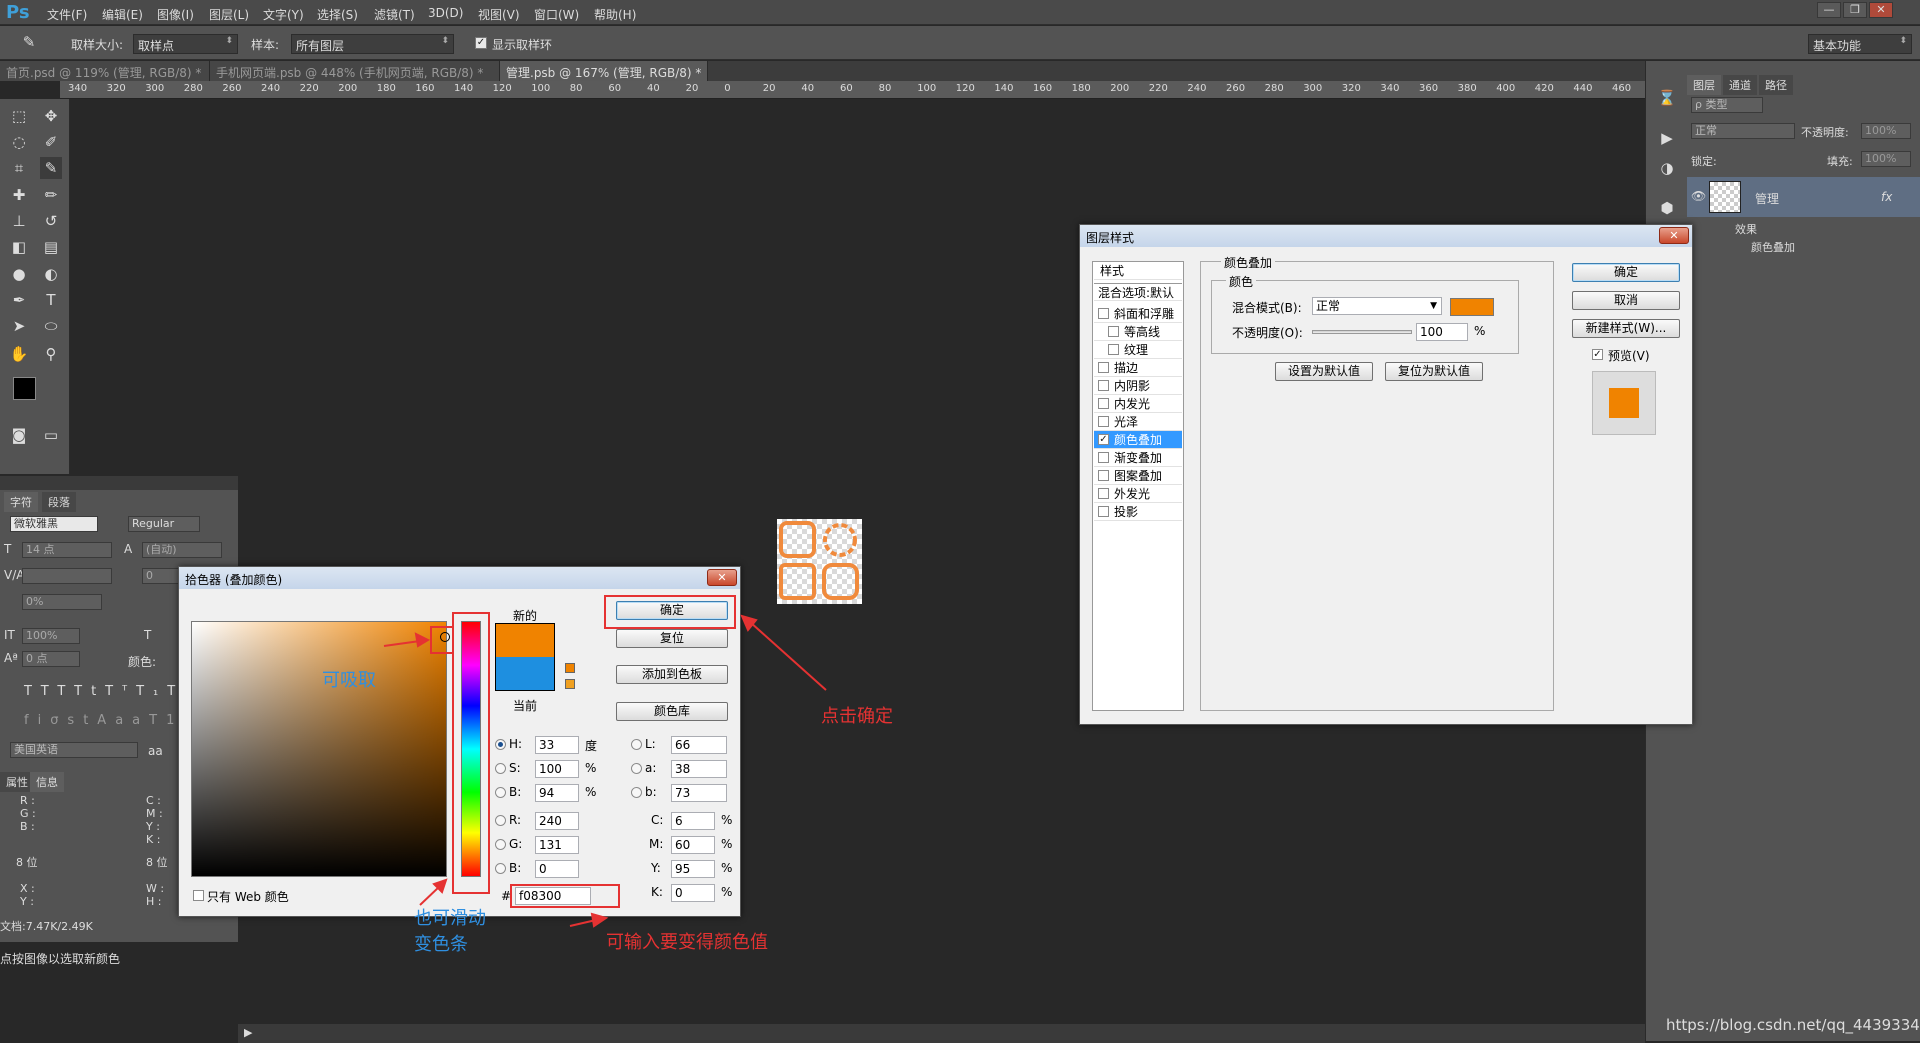  I want to click on annotation-input-hint: 可输入要变得颜色值, so click(687, 942).